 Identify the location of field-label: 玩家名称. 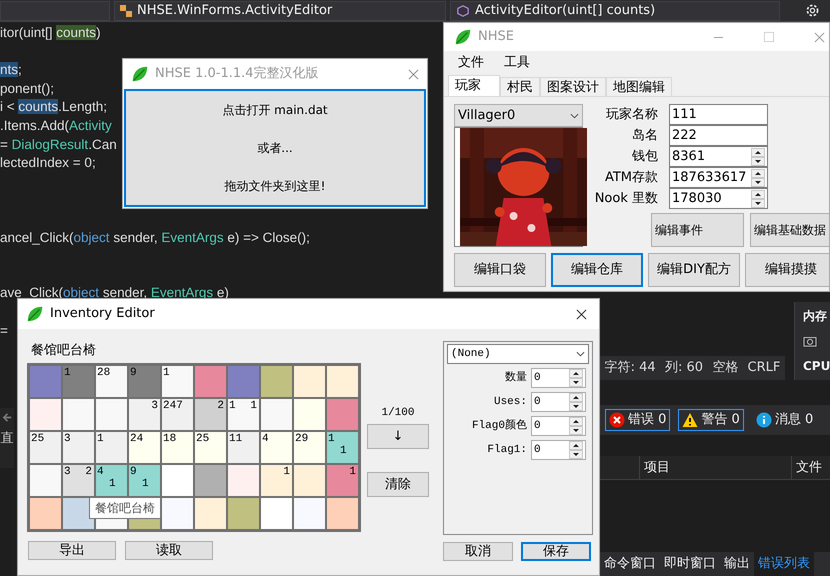
(632, 115).